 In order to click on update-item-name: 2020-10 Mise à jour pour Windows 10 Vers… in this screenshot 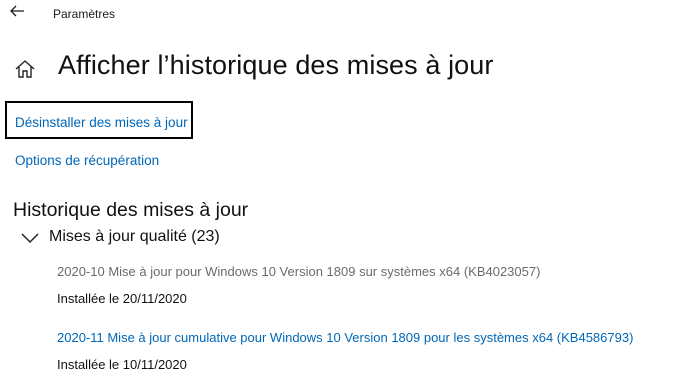, I will do `click(299, 271)`.